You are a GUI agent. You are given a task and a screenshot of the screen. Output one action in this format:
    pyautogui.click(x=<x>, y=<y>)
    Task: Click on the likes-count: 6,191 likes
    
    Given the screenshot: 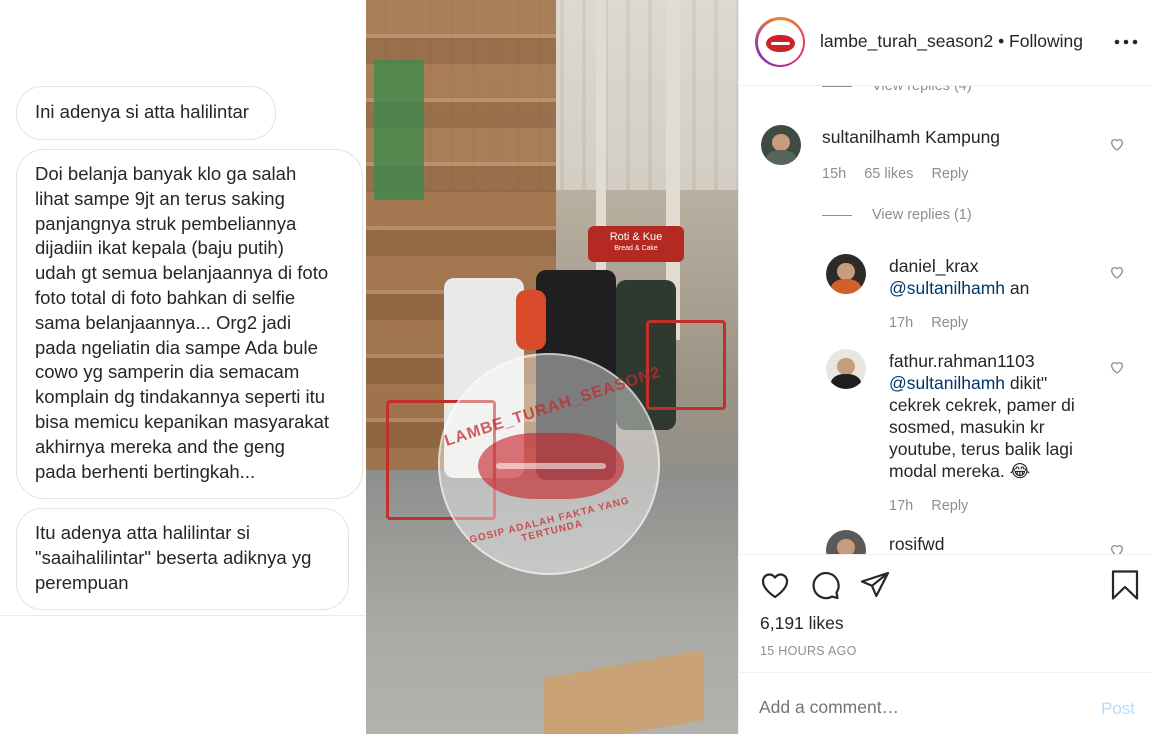 What is the action you would take?
    pyautogui.click(x=802, y=623)
    